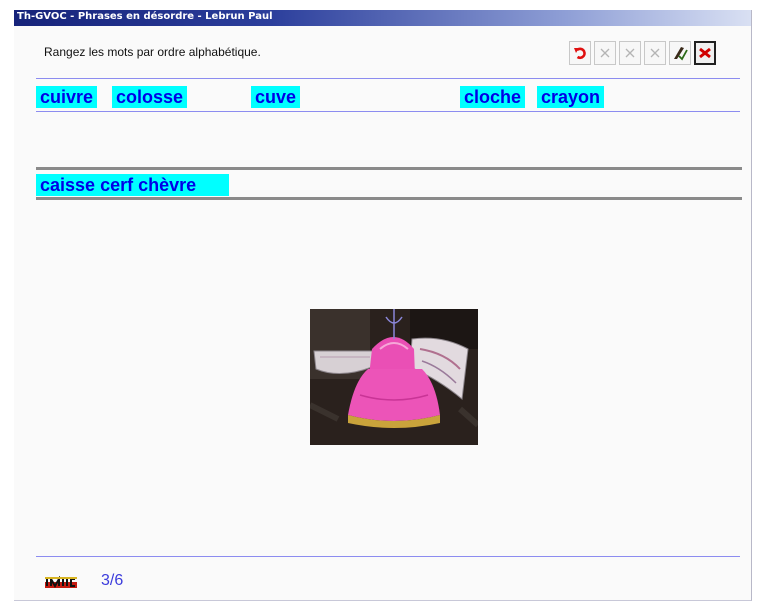  Describe the element at coordinates (116, 185) in the screenshot. I see `answer-word-cerf: cerf` at that location.